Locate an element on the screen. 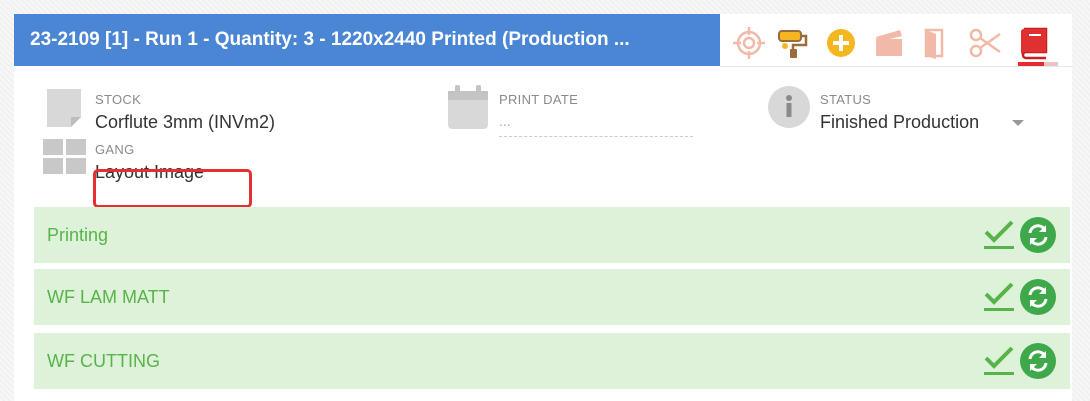  chevron-down-icon is located at coordinates (1018, 123).